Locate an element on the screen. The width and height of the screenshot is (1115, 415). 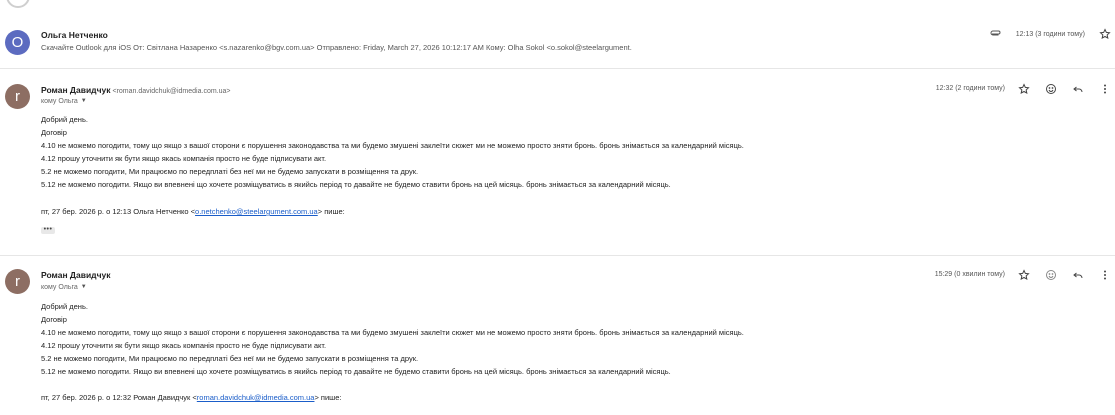
sender-name: Ольга Нетченко is located at coordinates (74, 35).